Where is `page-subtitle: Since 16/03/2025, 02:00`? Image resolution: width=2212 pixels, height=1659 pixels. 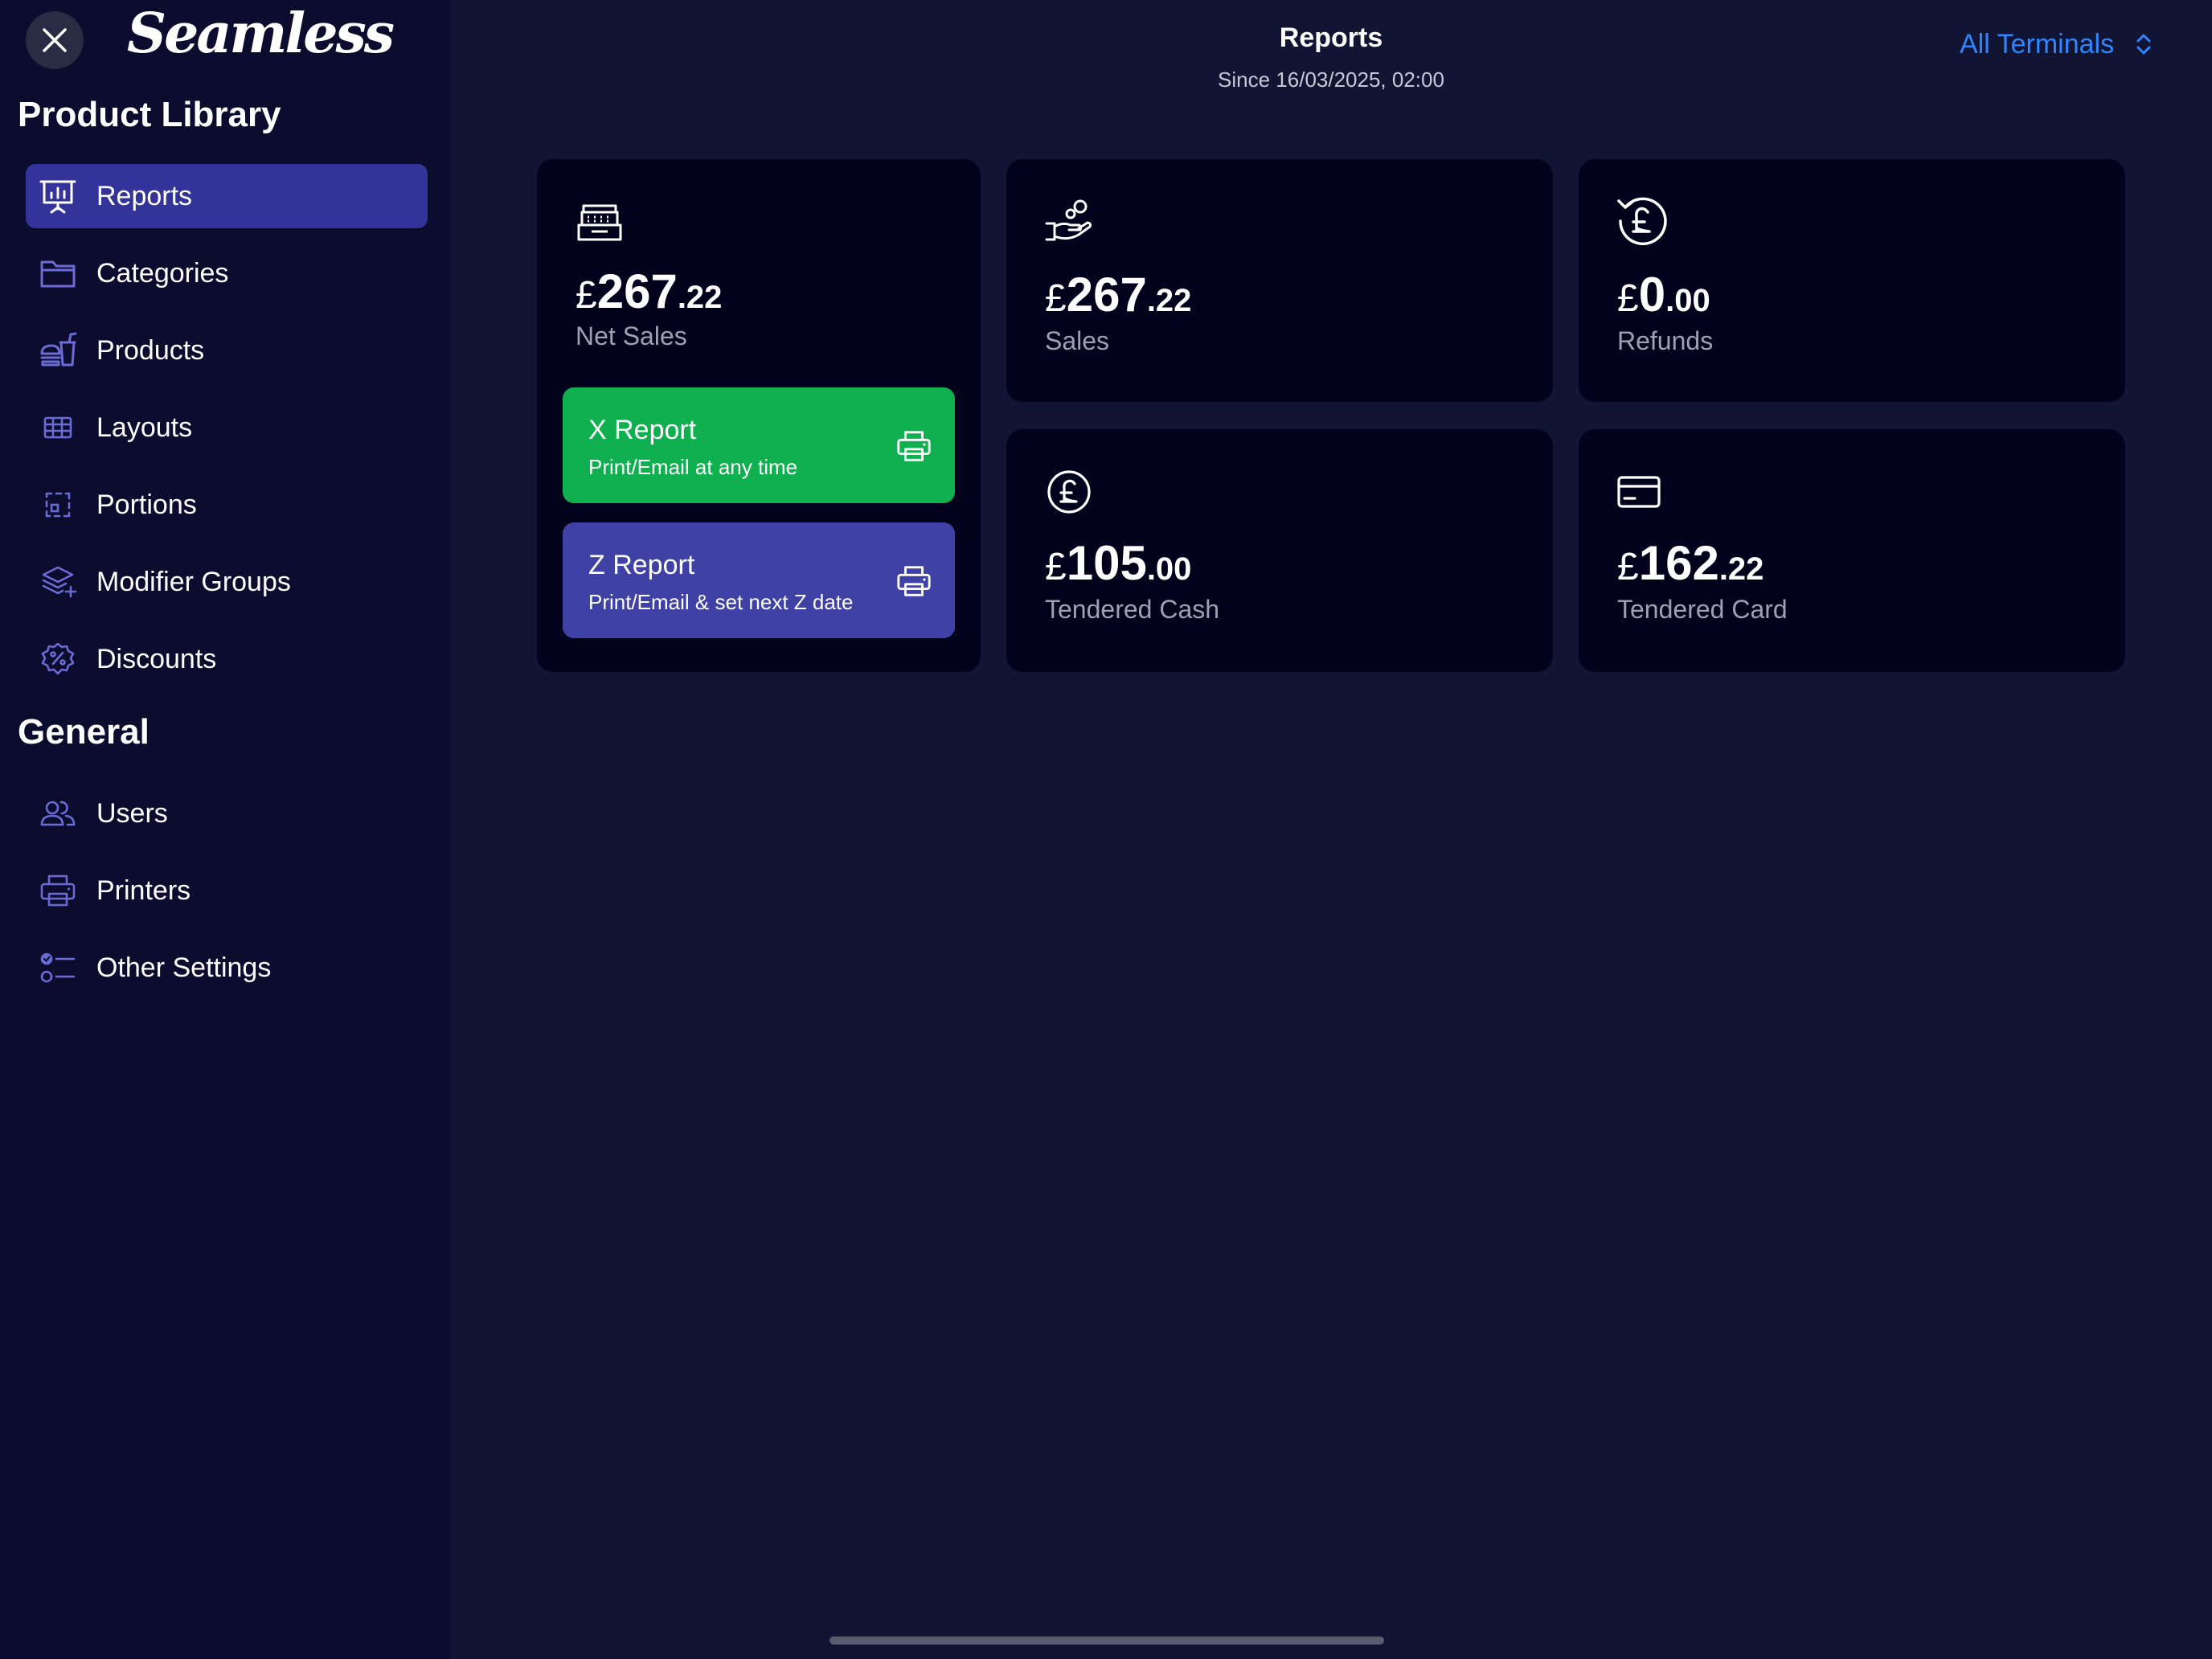 page-subtitle: Since 16/03/2025, 02:00 is located at coordinates (1331, 80).